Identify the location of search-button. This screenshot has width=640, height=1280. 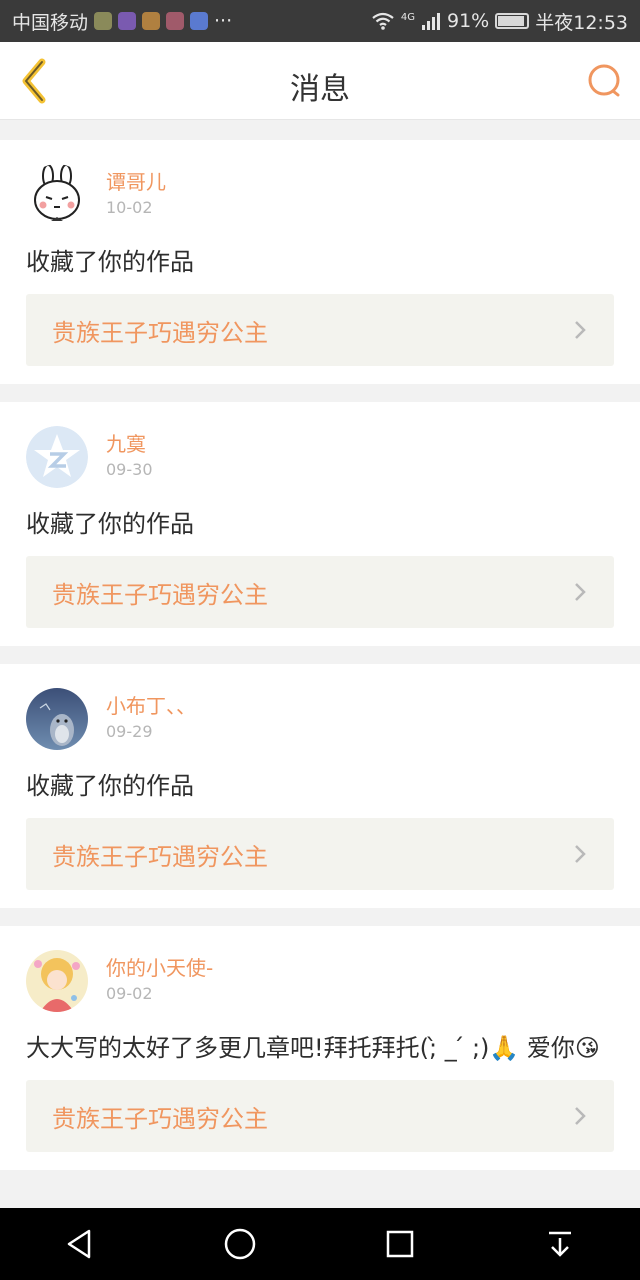
(605, 81).